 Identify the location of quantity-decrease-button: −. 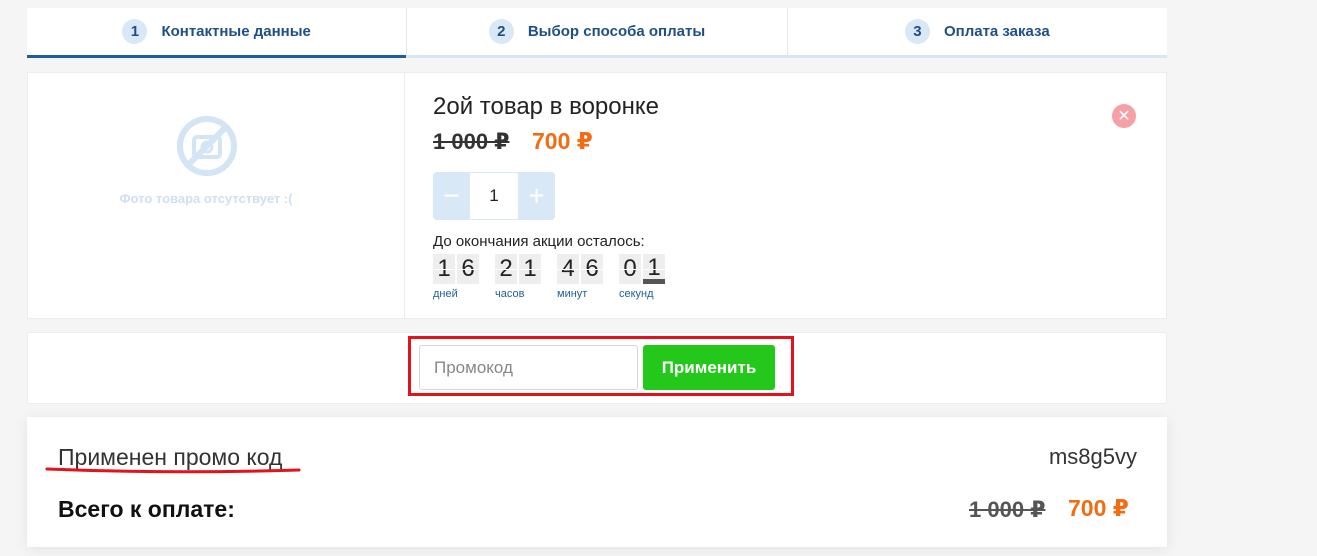
(451, 196).